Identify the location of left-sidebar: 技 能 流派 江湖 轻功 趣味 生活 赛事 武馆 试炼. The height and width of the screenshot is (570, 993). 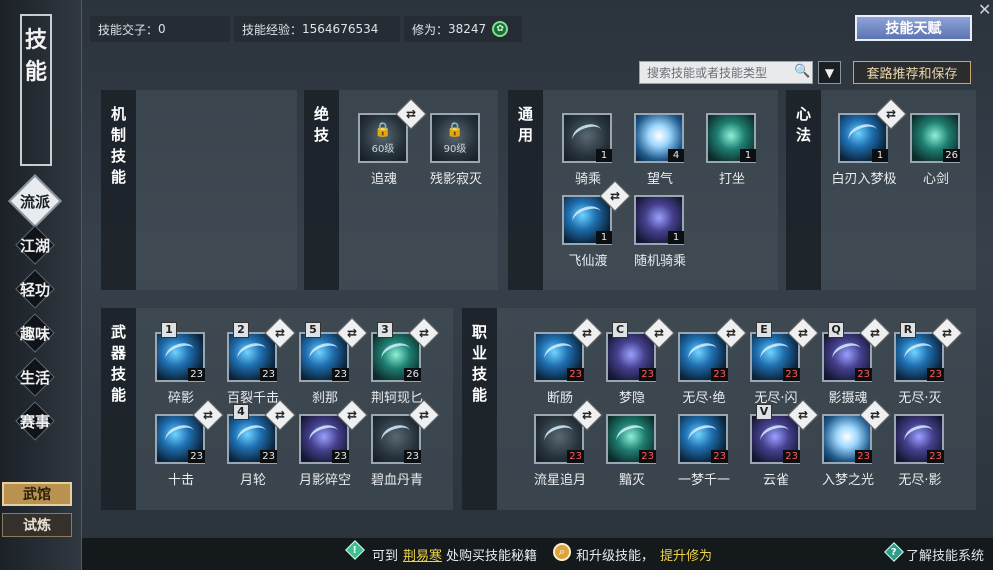
(41, 285).